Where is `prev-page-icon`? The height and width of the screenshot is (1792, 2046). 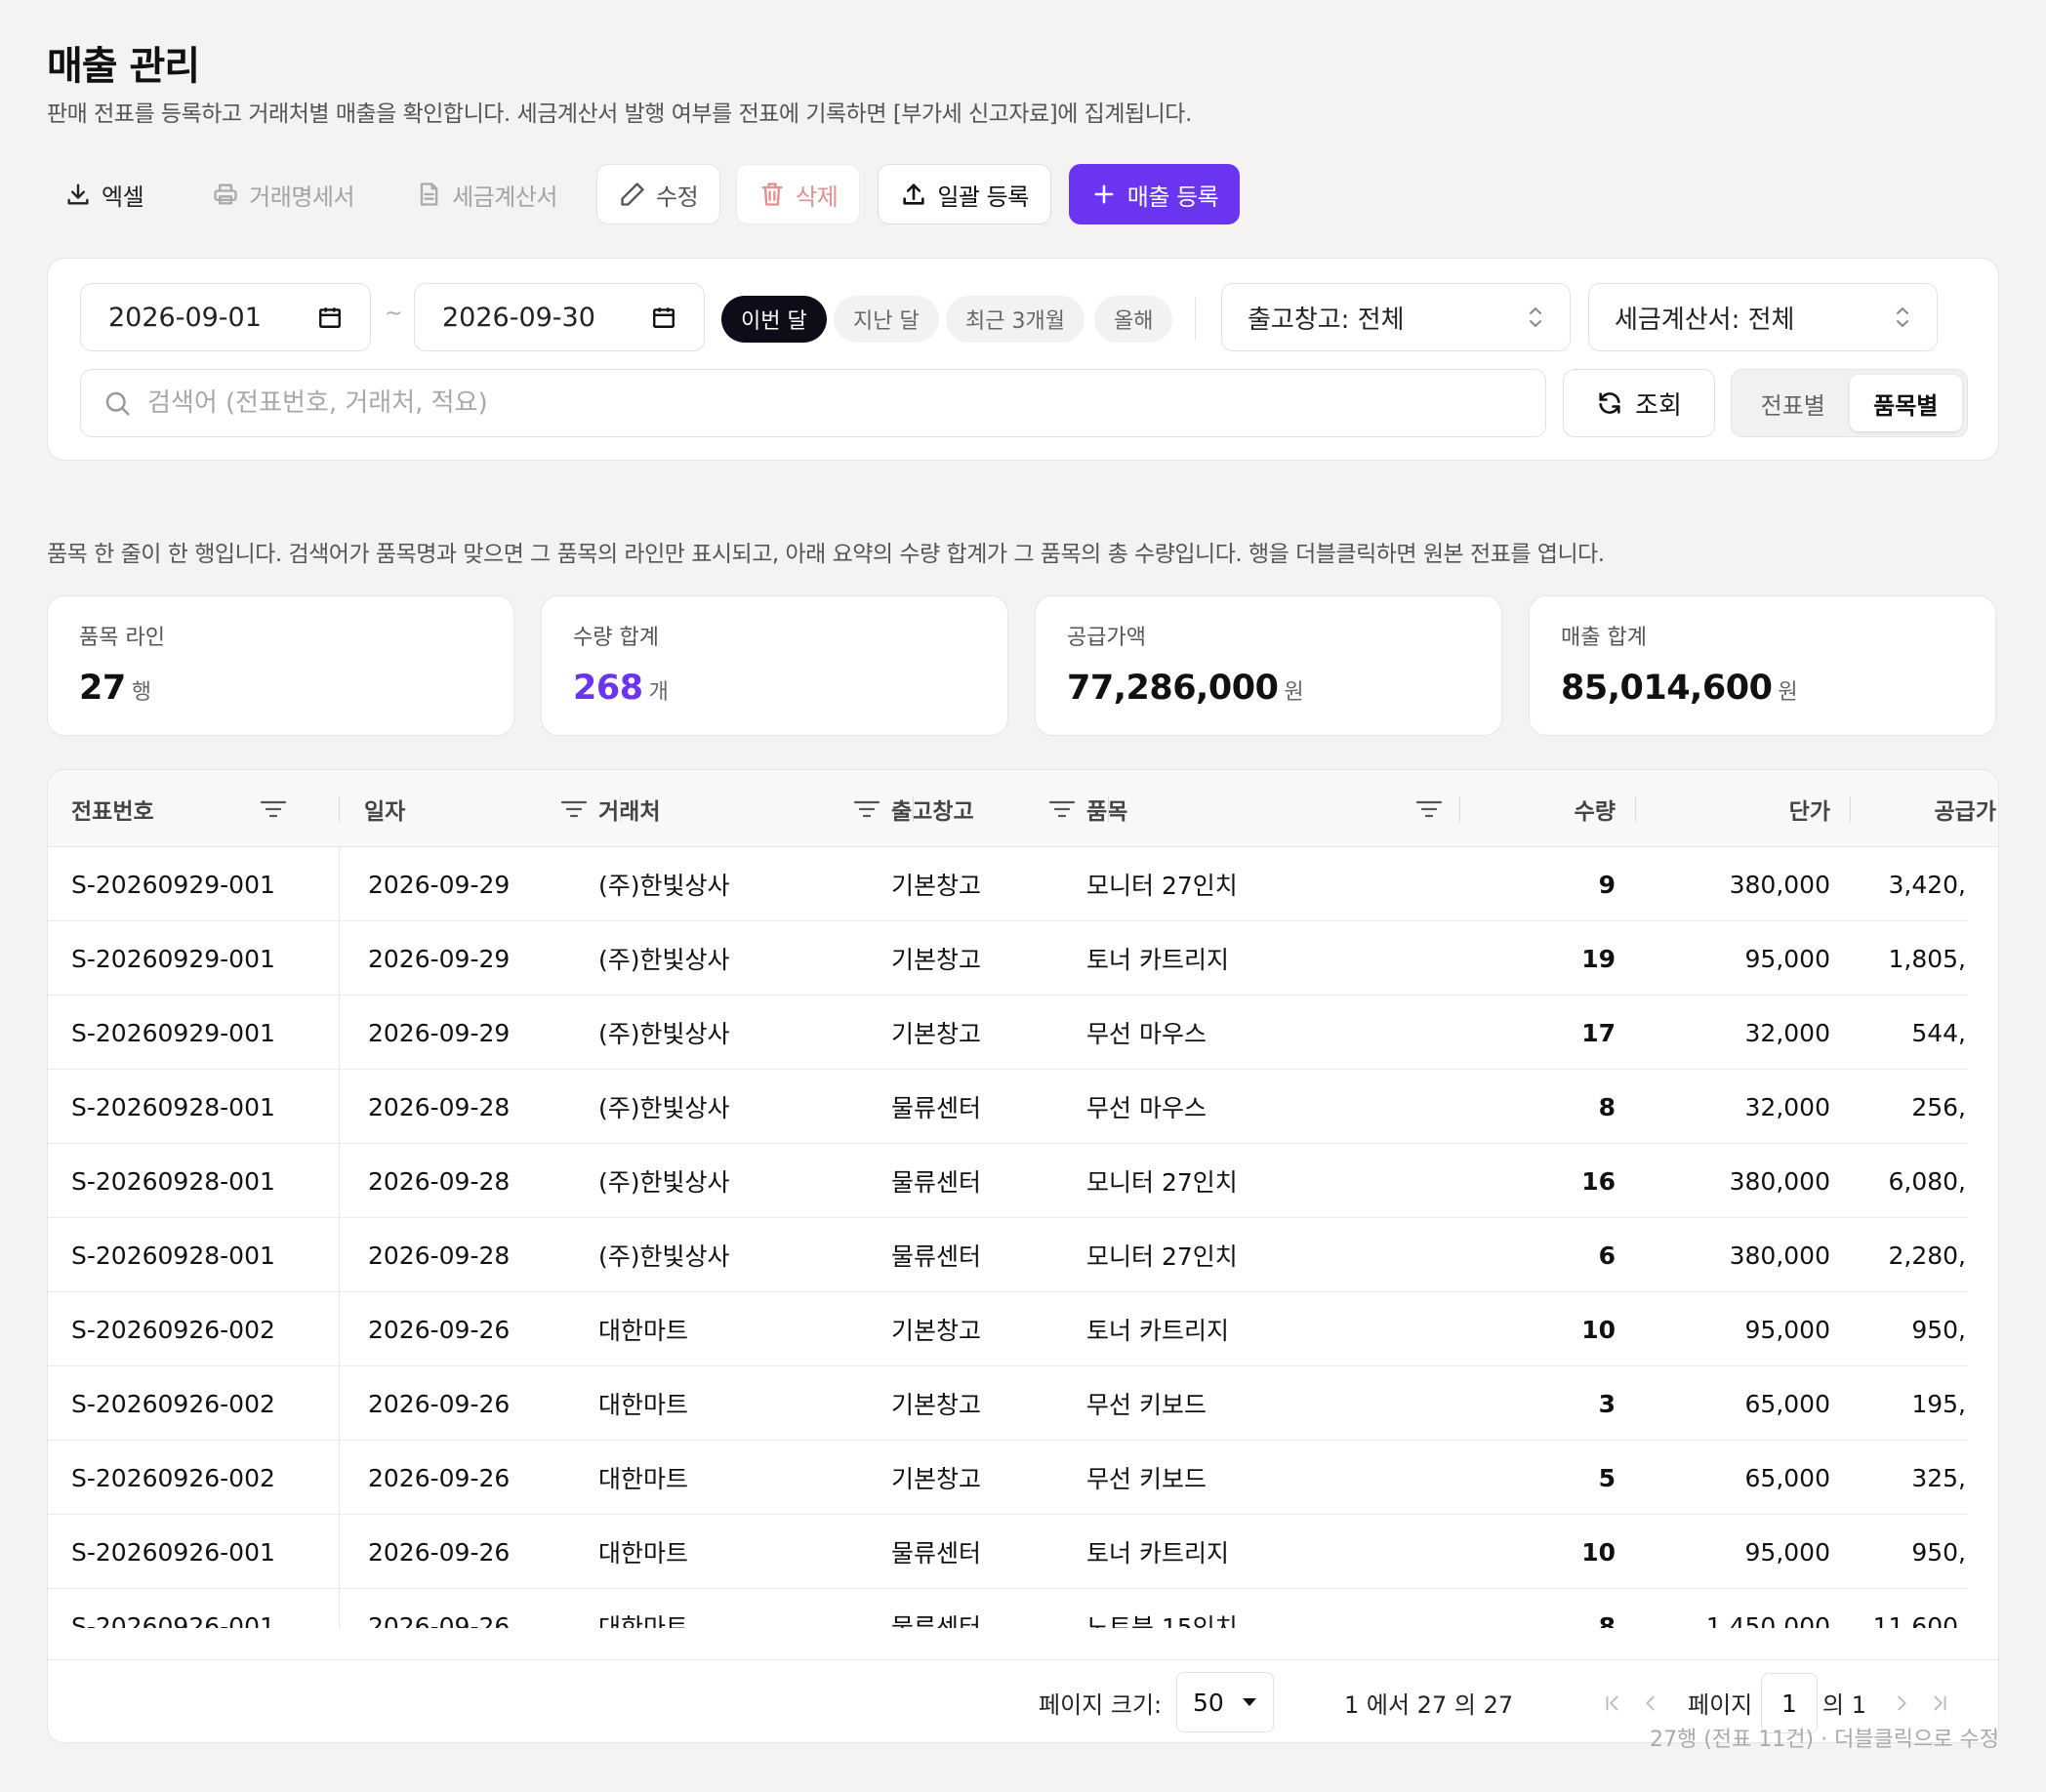
prev-page-icon is located at coordinates (1650, 1703).